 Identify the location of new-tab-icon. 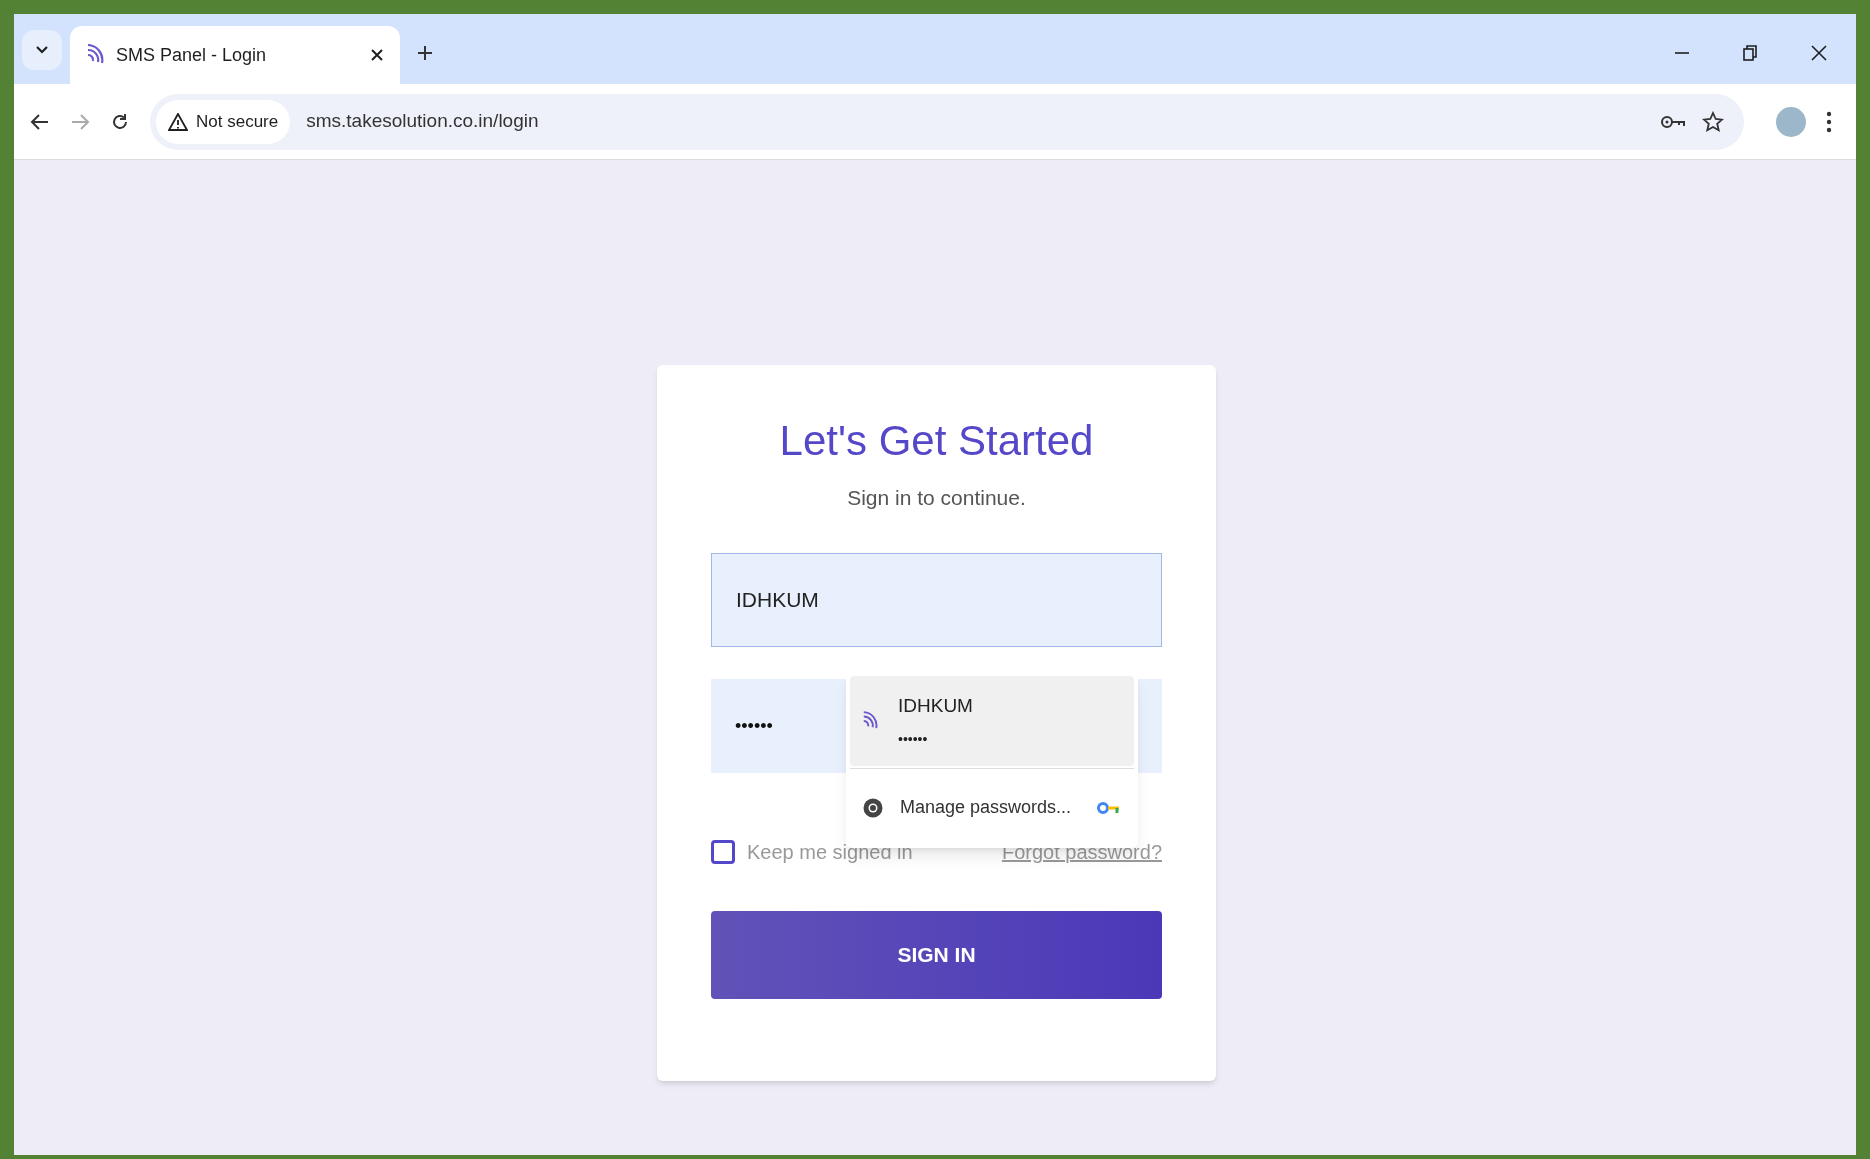
(425, 53).